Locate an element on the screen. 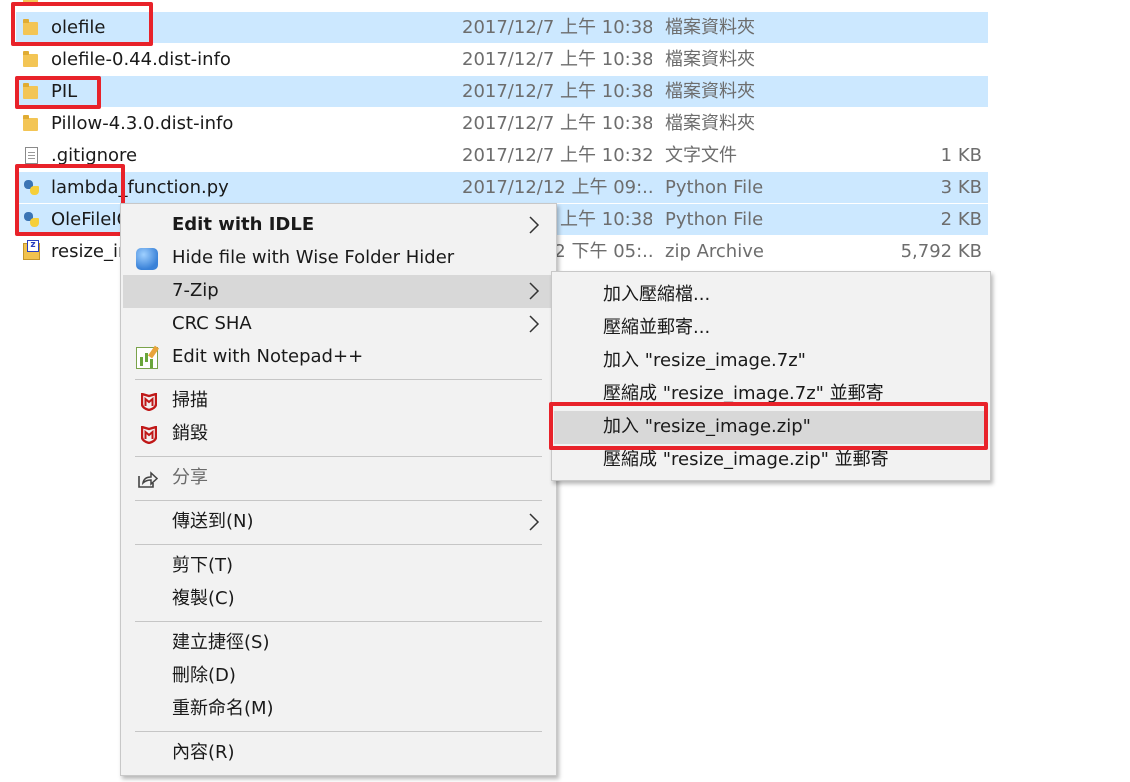 The image size is (1130, 782). menu-item-create-shortcut: 建立捷徑(S) is located at coordinates (338, 643).